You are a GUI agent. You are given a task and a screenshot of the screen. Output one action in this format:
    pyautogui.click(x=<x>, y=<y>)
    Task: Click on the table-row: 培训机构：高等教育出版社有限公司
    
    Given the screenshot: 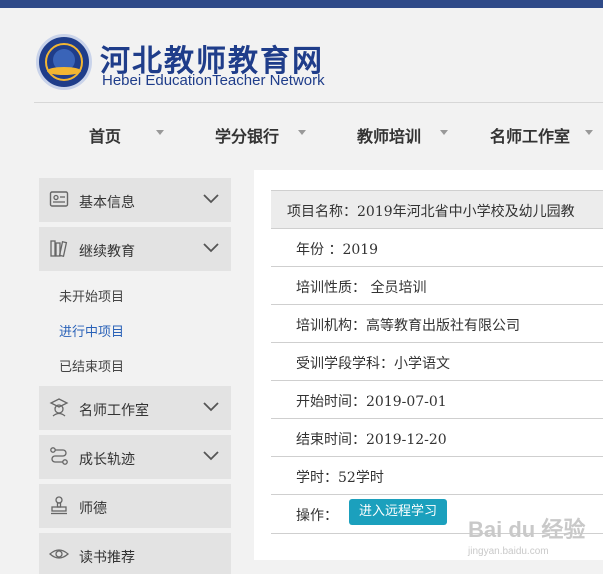 What is the action you would take?
    pyautogui.click(x=437, y=323)
    